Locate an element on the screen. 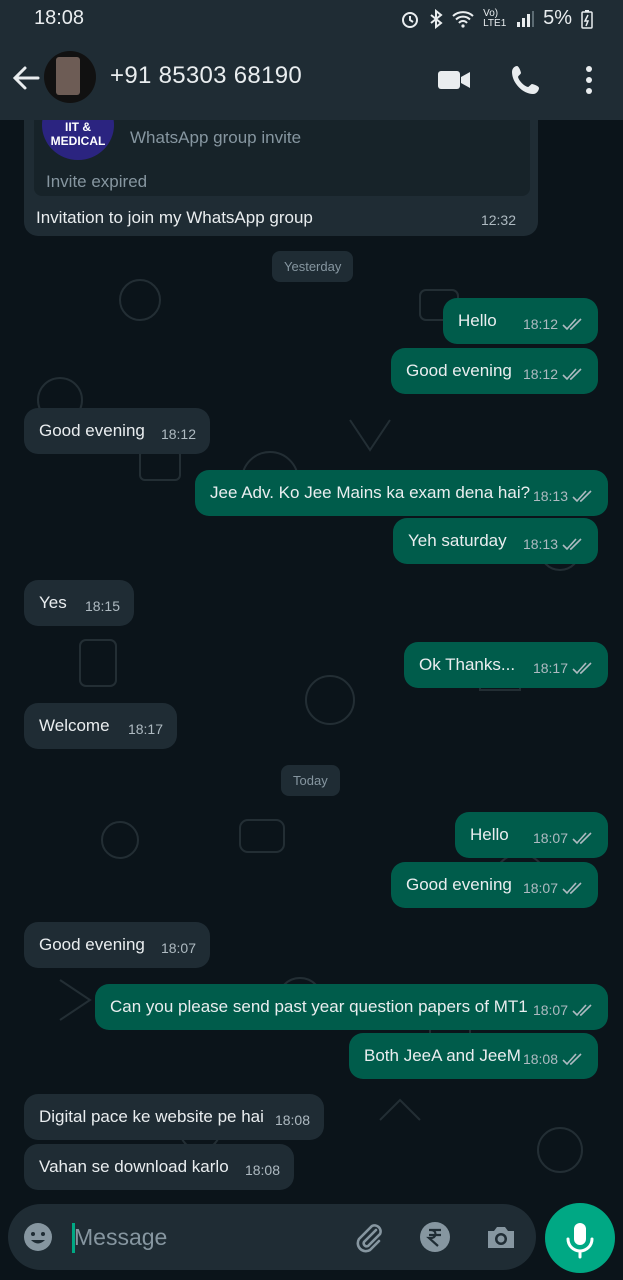 The width and height of the screenshot is (623, 1280). incoming-message: Good evening 18:12 is located at coordinates (117, 431).